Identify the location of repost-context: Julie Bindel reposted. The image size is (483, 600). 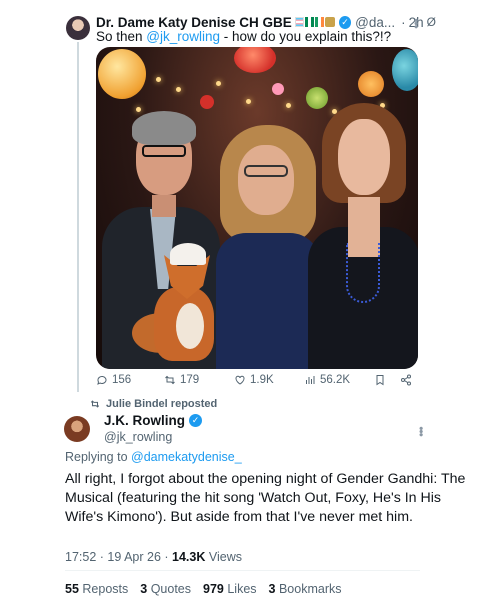
(153, 404).